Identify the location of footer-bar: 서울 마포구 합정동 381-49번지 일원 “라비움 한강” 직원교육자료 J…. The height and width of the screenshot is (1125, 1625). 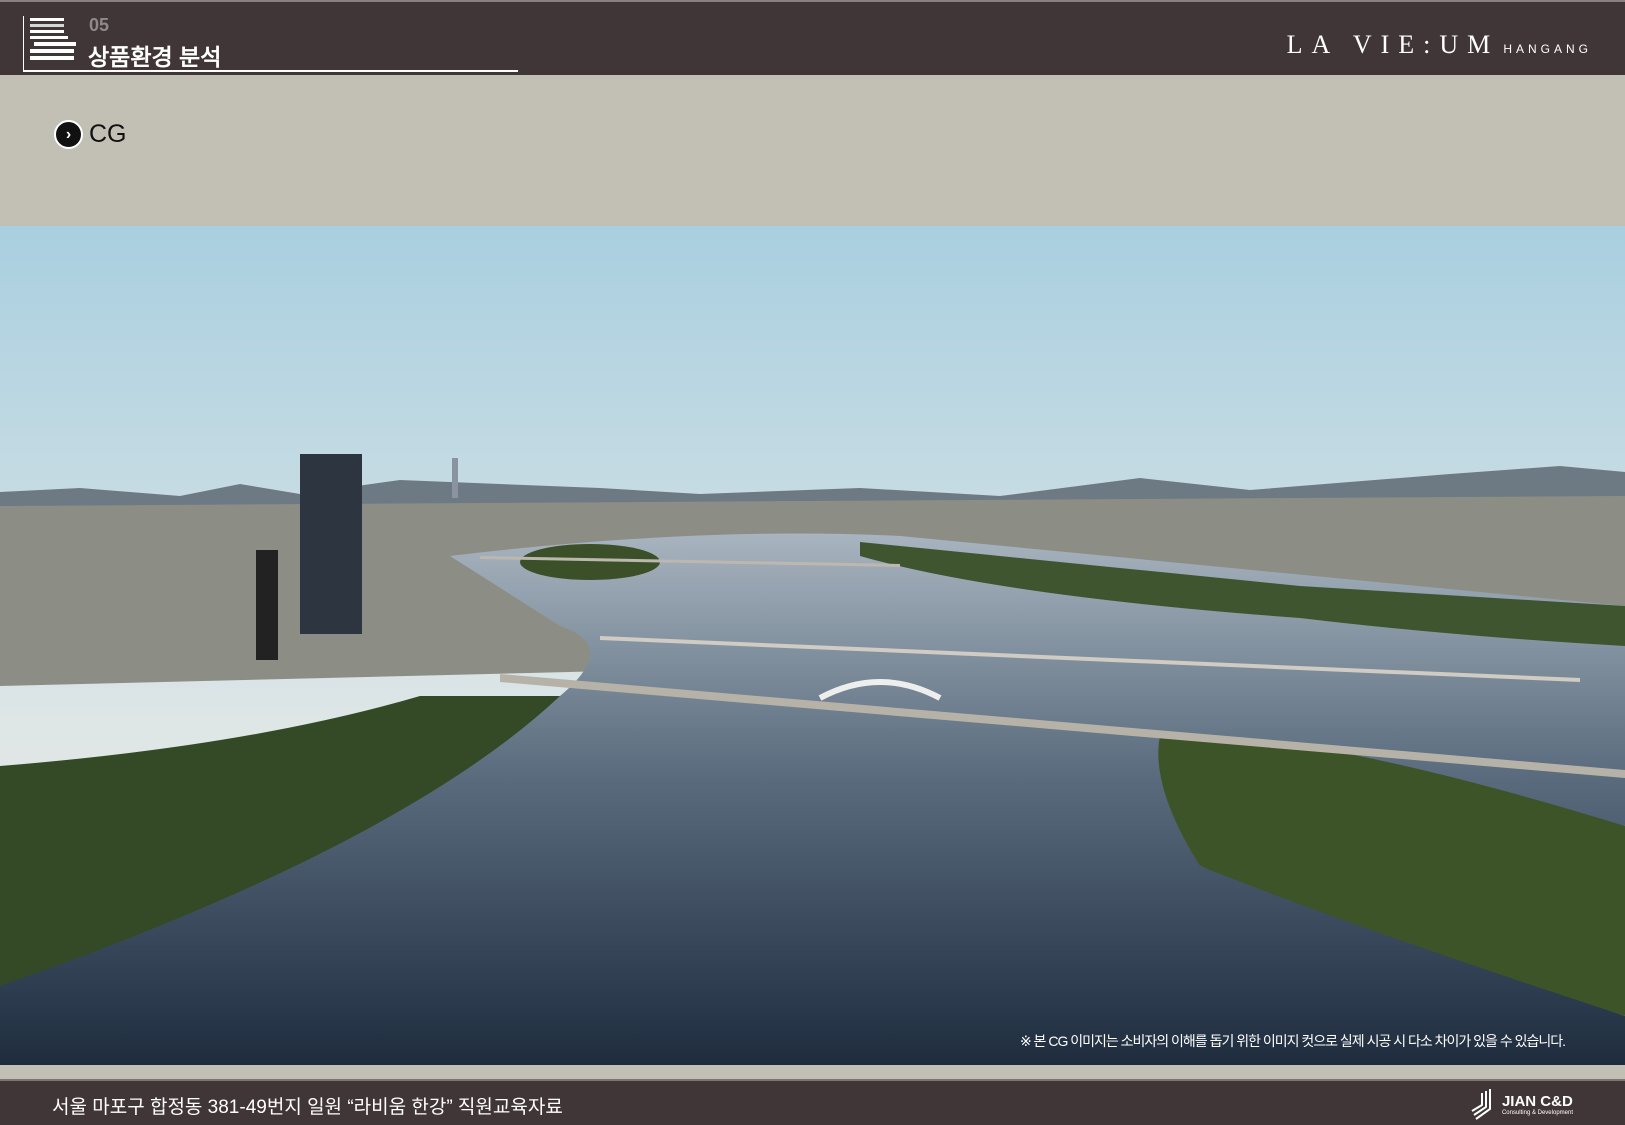
(812, 1102).